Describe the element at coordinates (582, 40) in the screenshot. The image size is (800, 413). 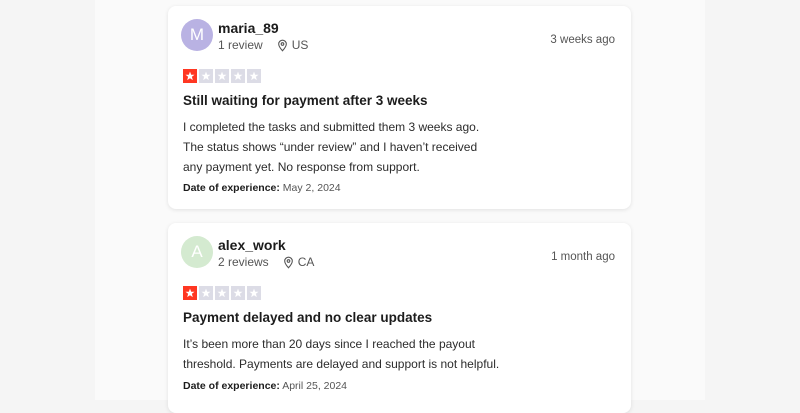
I see `review-time: 3 weeks ago` at that location.